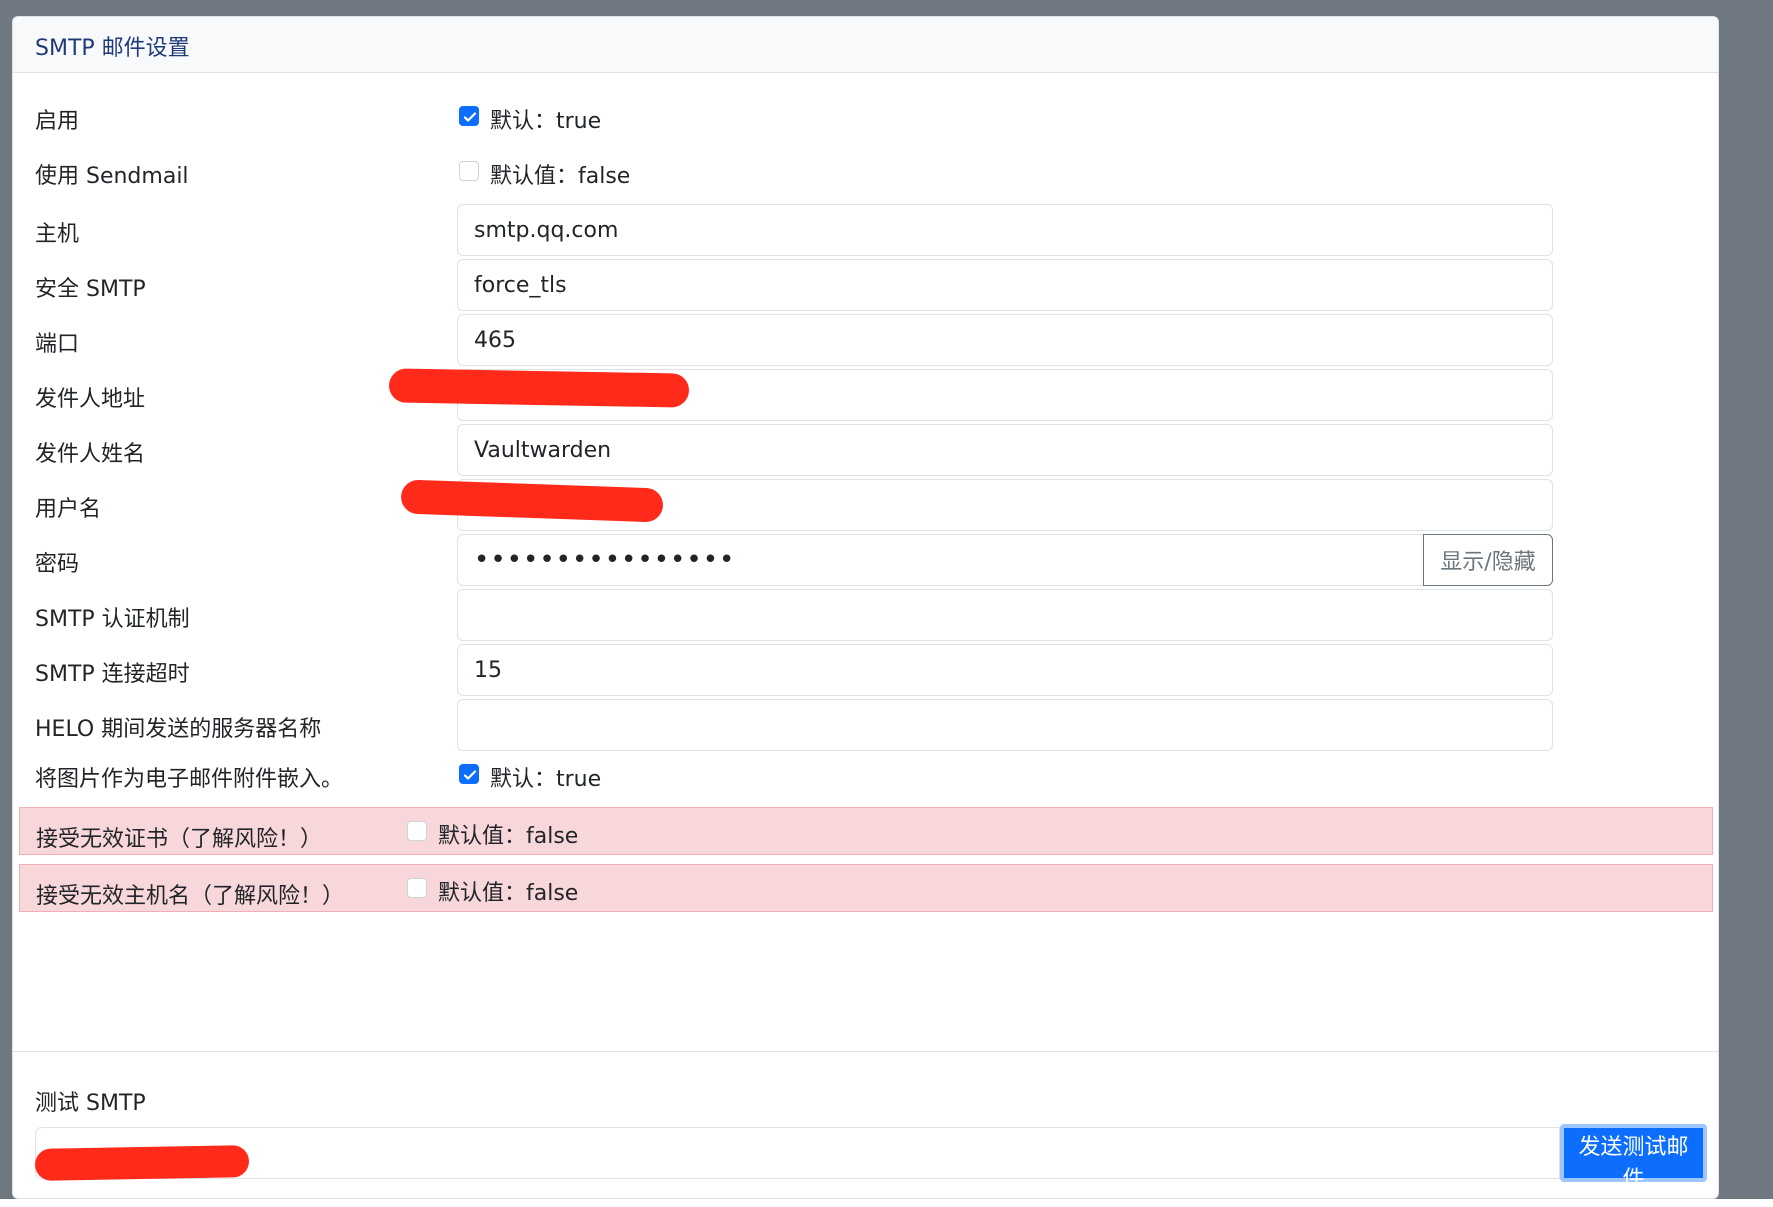 The width and height of the screenshot is (1773, 1207). What do you see at coordinates (1633, 1158) in the screenshot?
I see `send-test-email-button: 发送测试邮件` at bounding box center [1633, 1158].